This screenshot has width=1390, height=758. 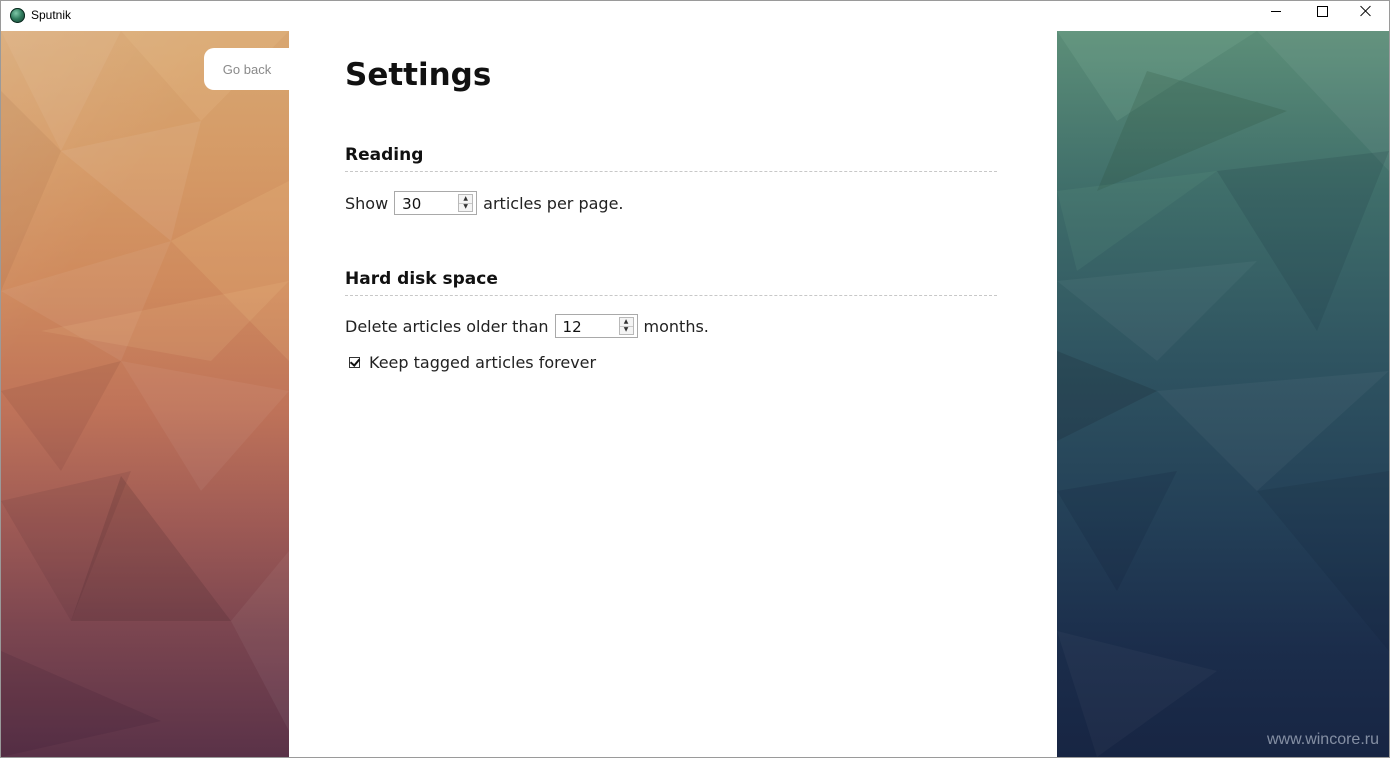 What do you see at coordinates (1276, 16) in the screenshot?
I see `minimize-button` at bounding box center [1276, 16].